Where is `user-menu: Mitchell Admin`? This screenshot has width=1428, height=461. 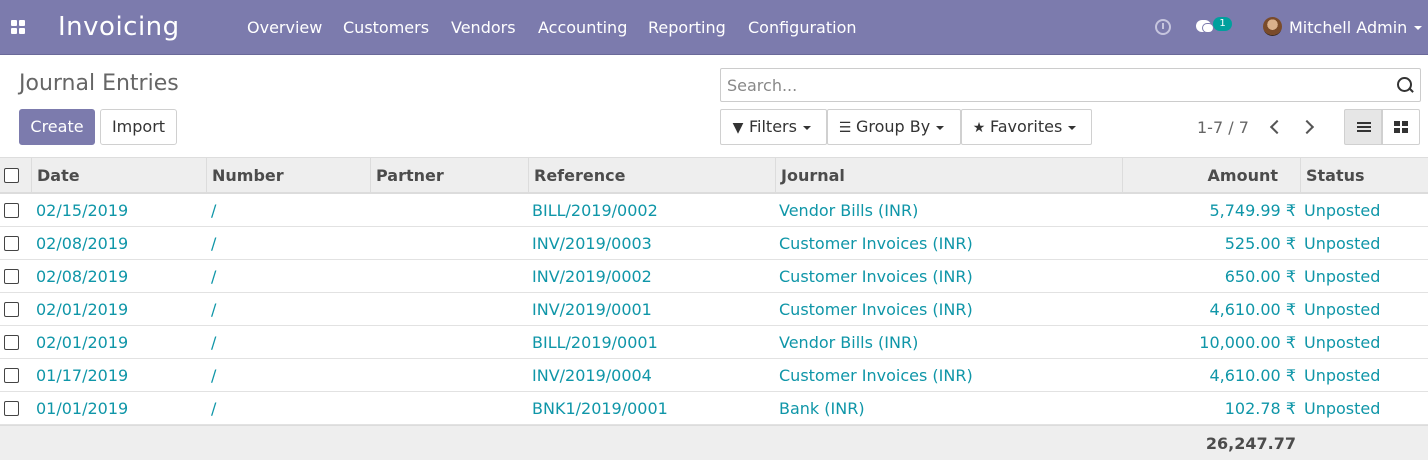 user-menu: Mitchell Admin is located at coordinates (1348, 27).